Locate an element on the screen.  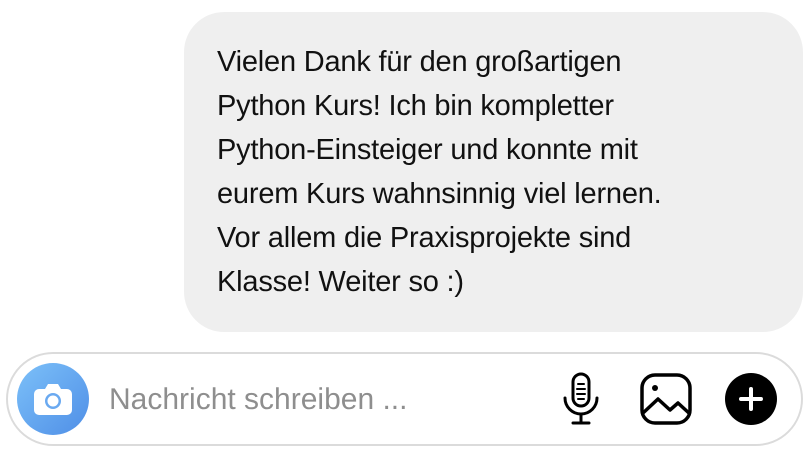
camera-icon is located at coordinates (53, 399).